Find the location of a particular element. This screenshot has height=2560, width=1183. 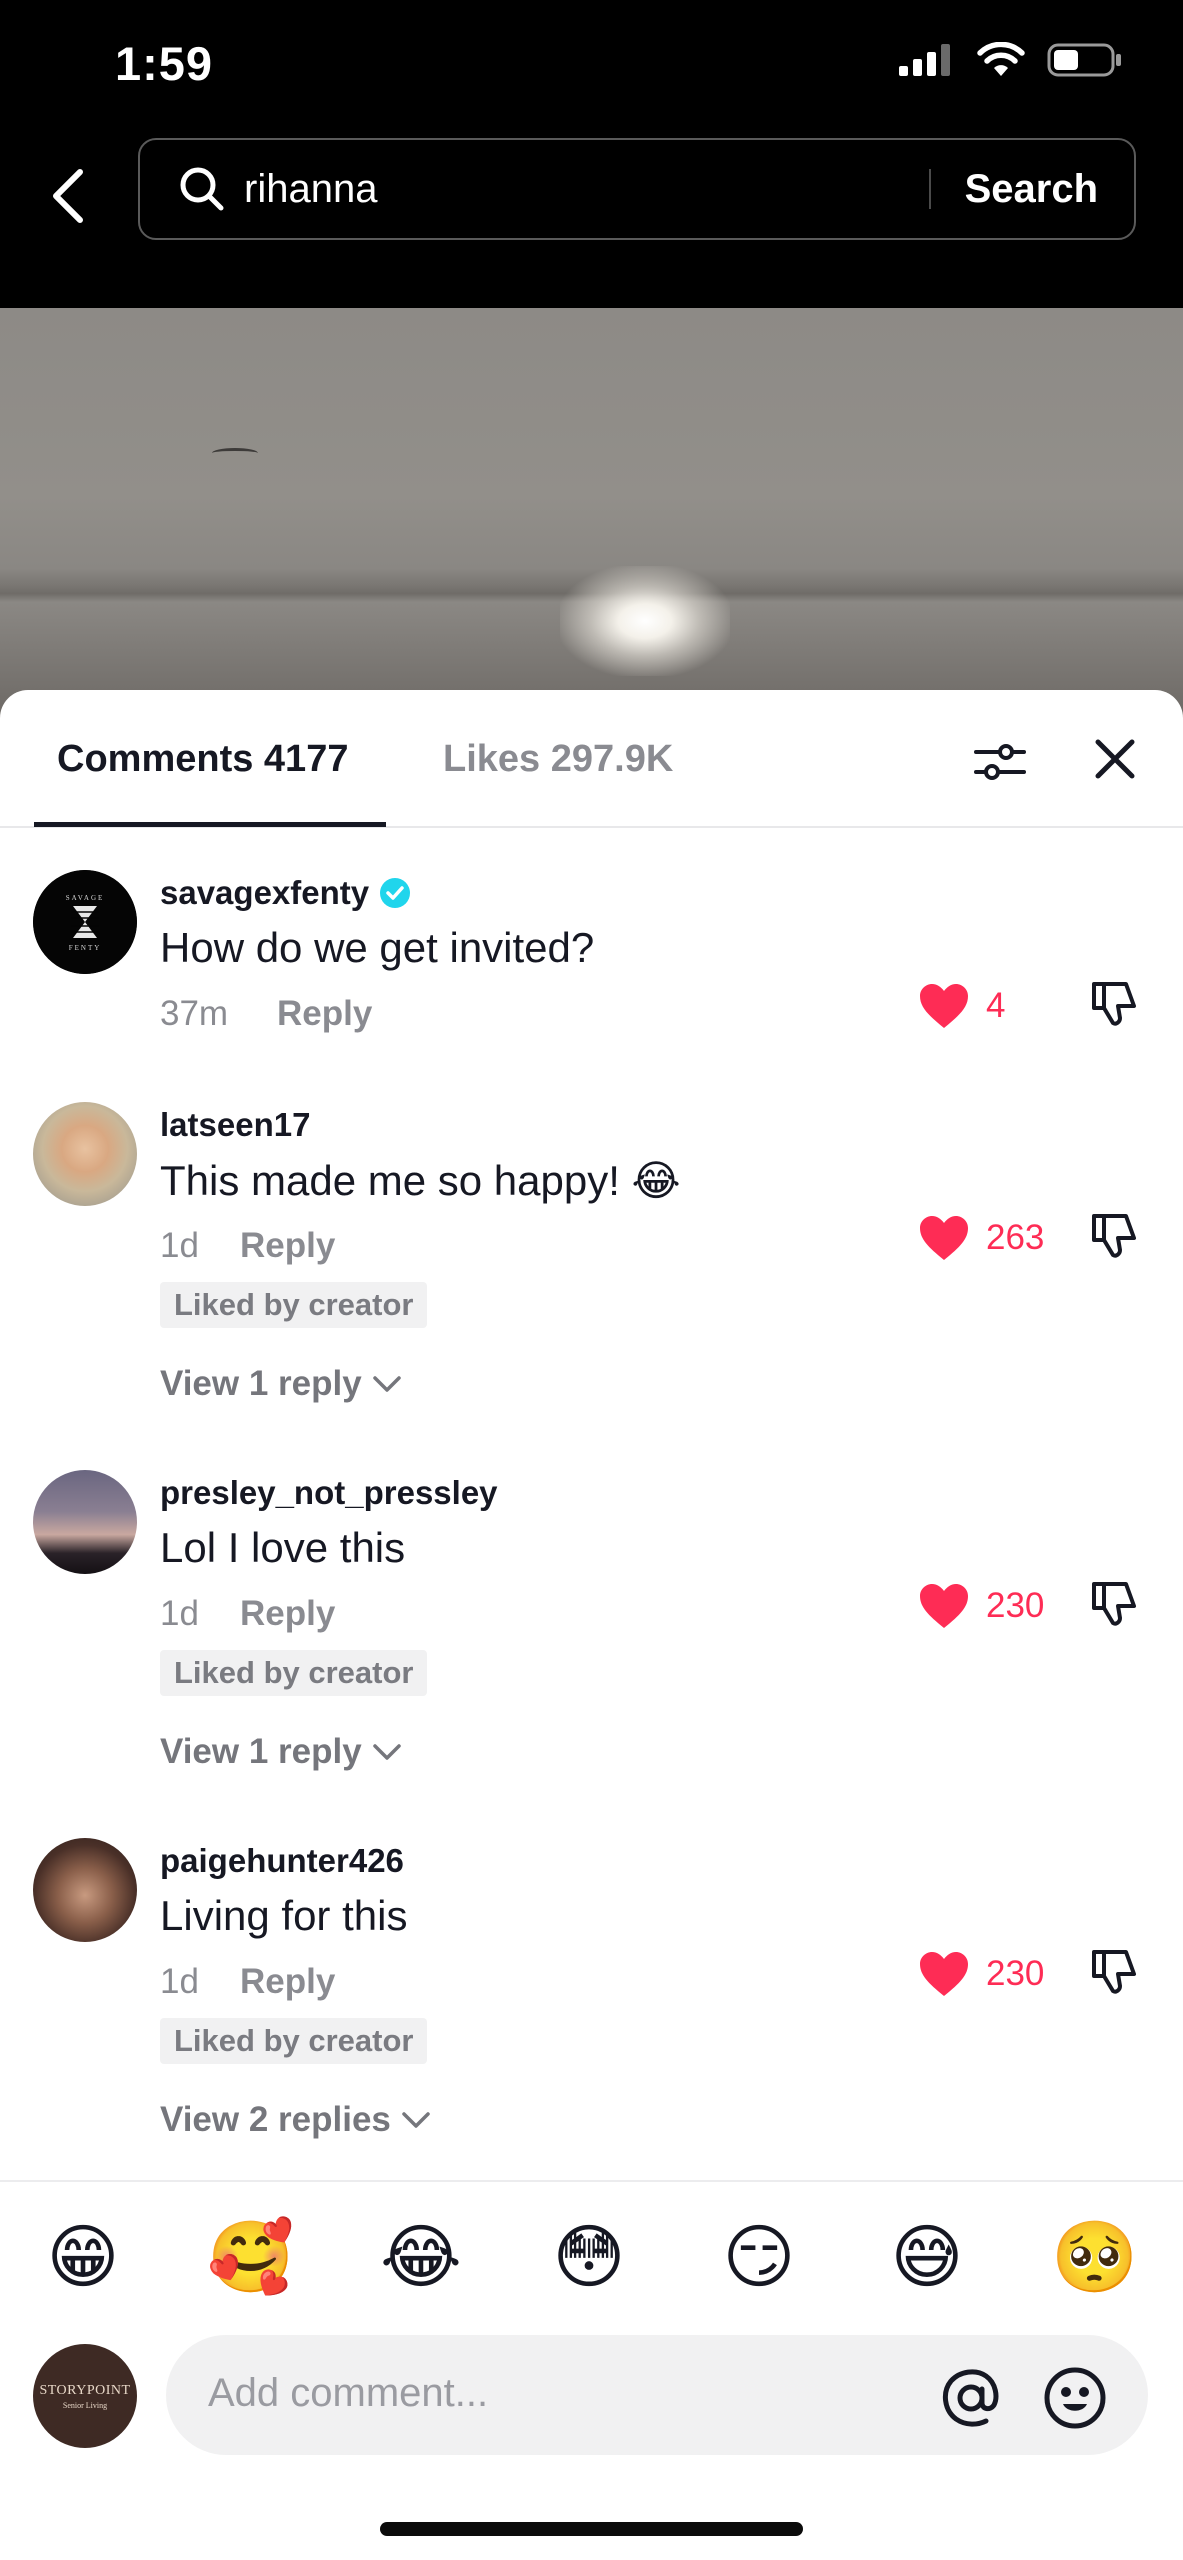

home-indicator is located at coordinates (591, 2529).